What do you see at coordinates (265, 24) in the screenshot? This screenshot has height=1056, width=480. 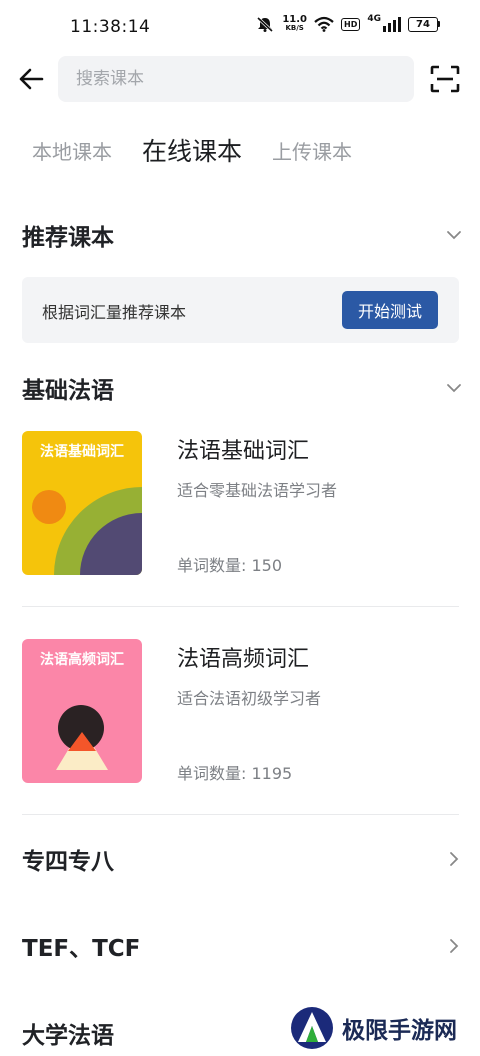 I see `mute-icon` at bounding box center [265, 24].